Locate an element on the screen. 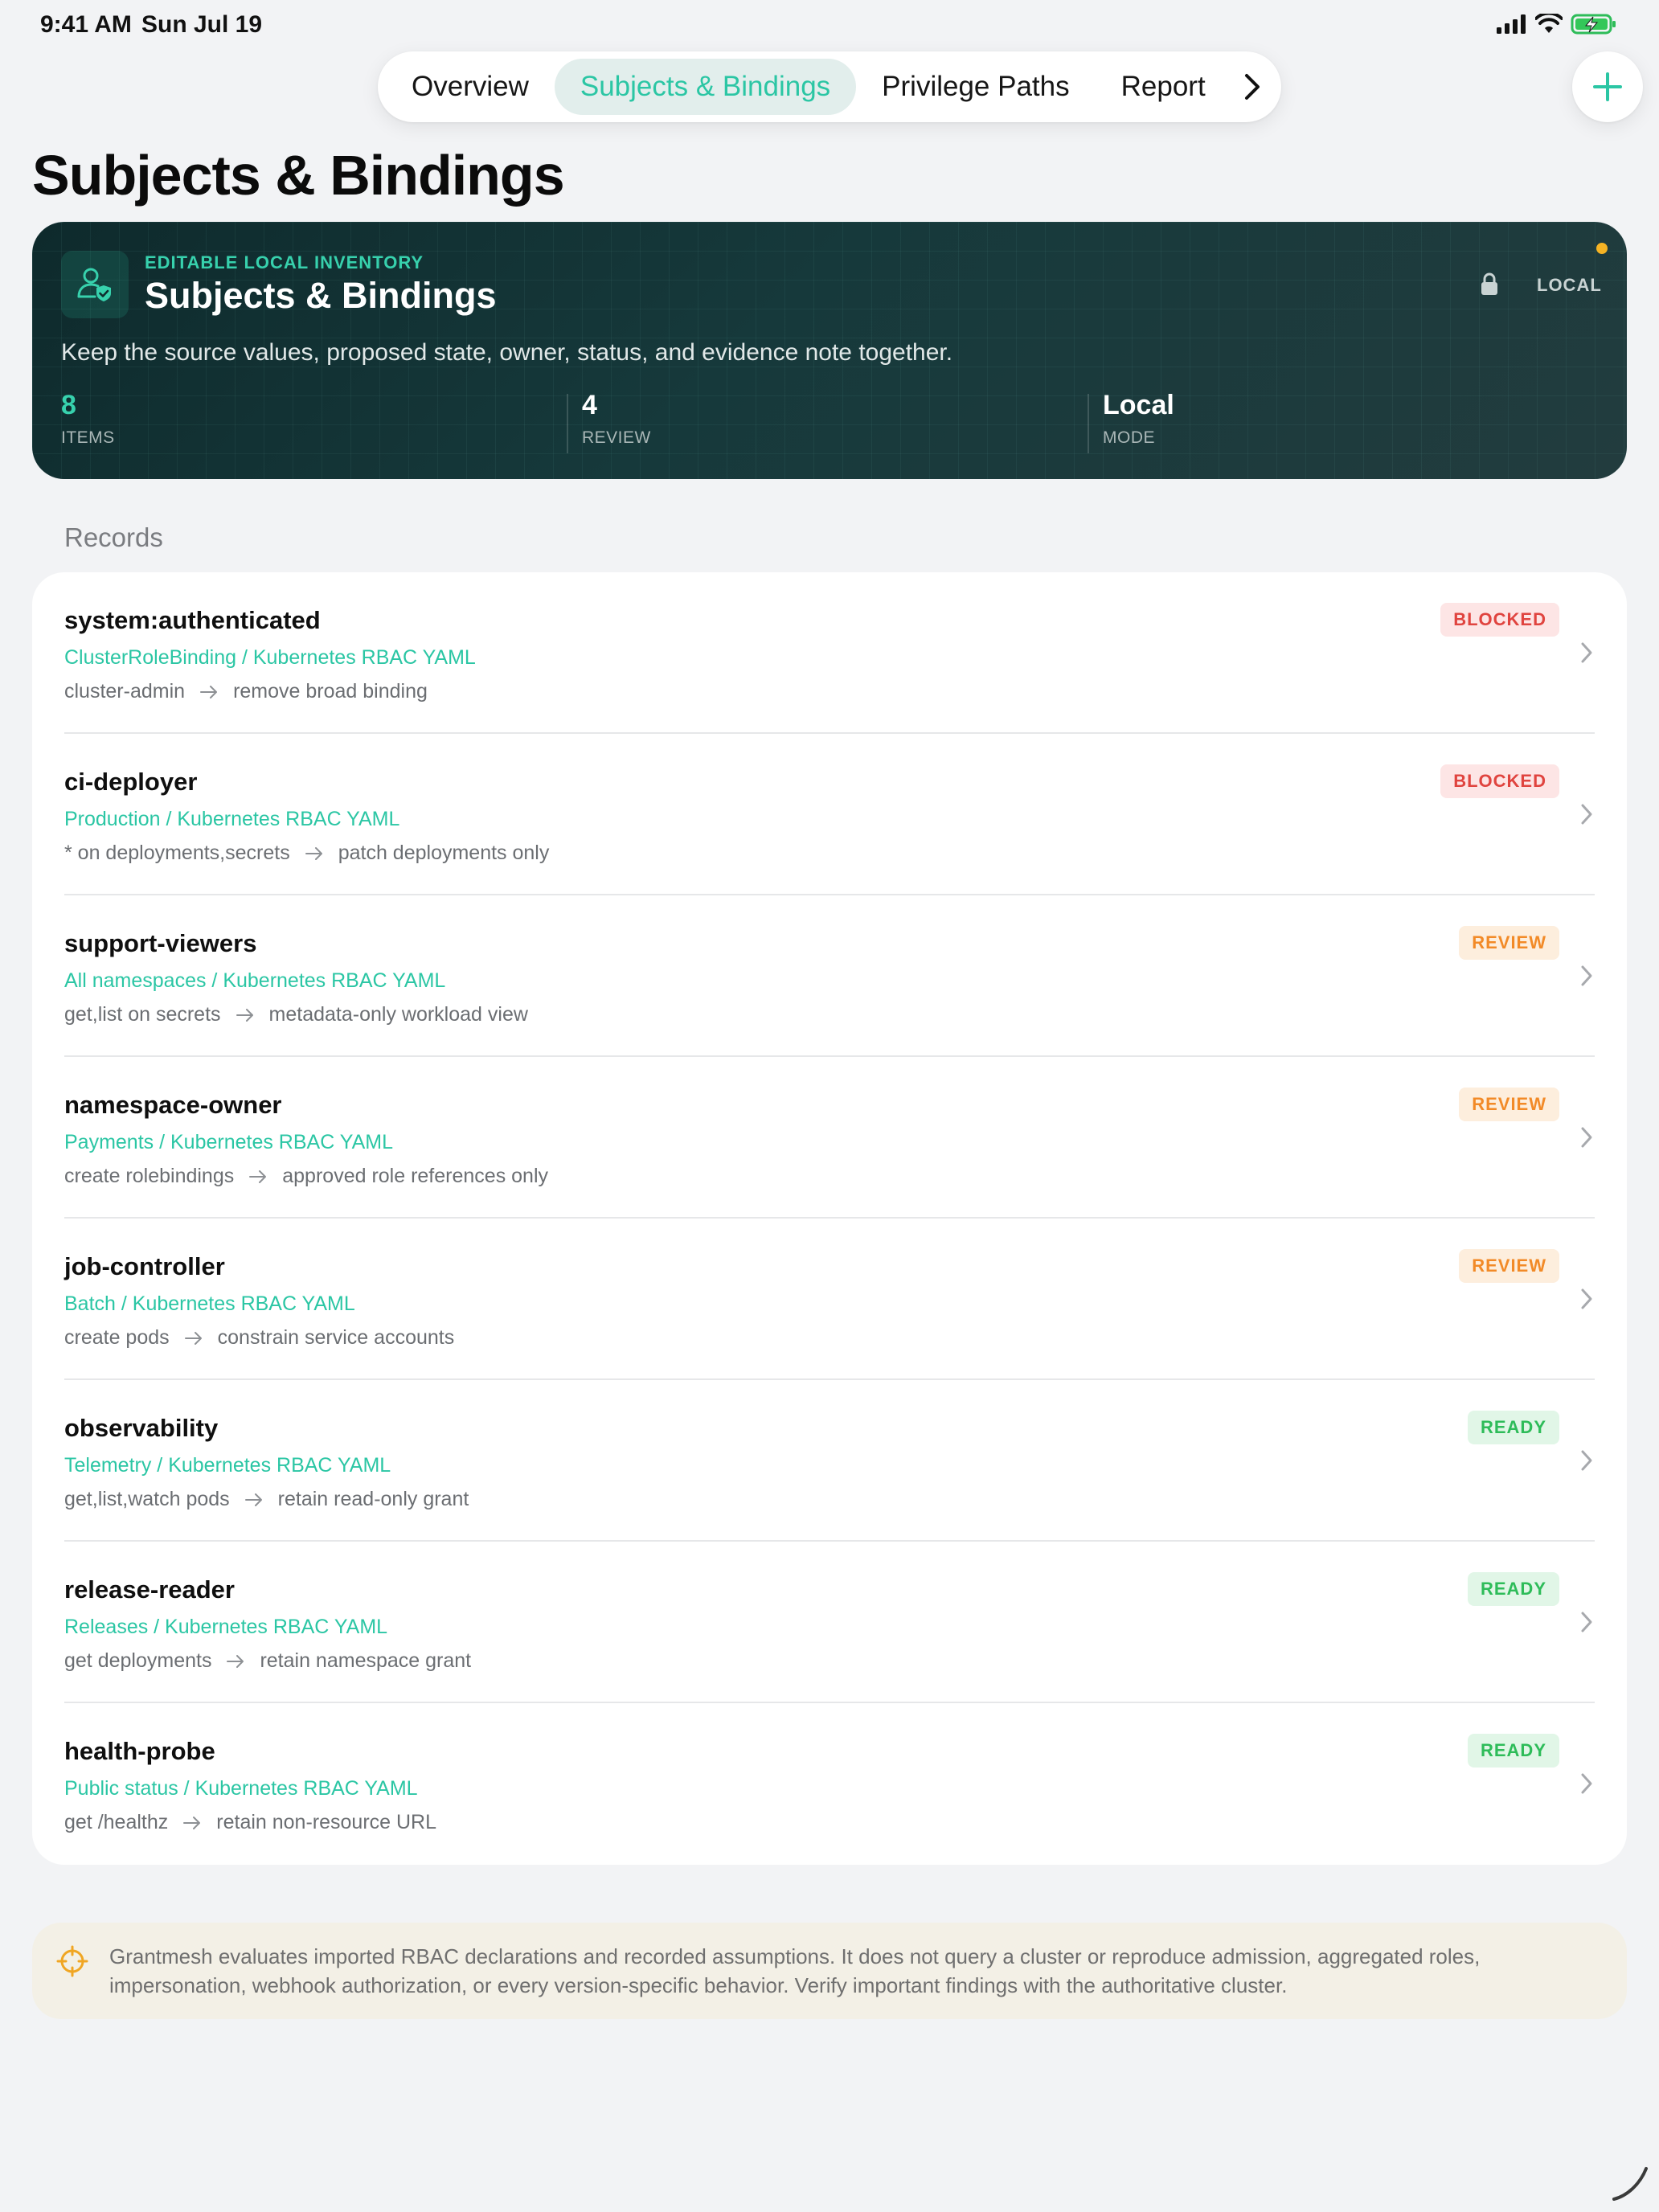  stat-review: 4 REVIEW is located at coordinates (616, 422).